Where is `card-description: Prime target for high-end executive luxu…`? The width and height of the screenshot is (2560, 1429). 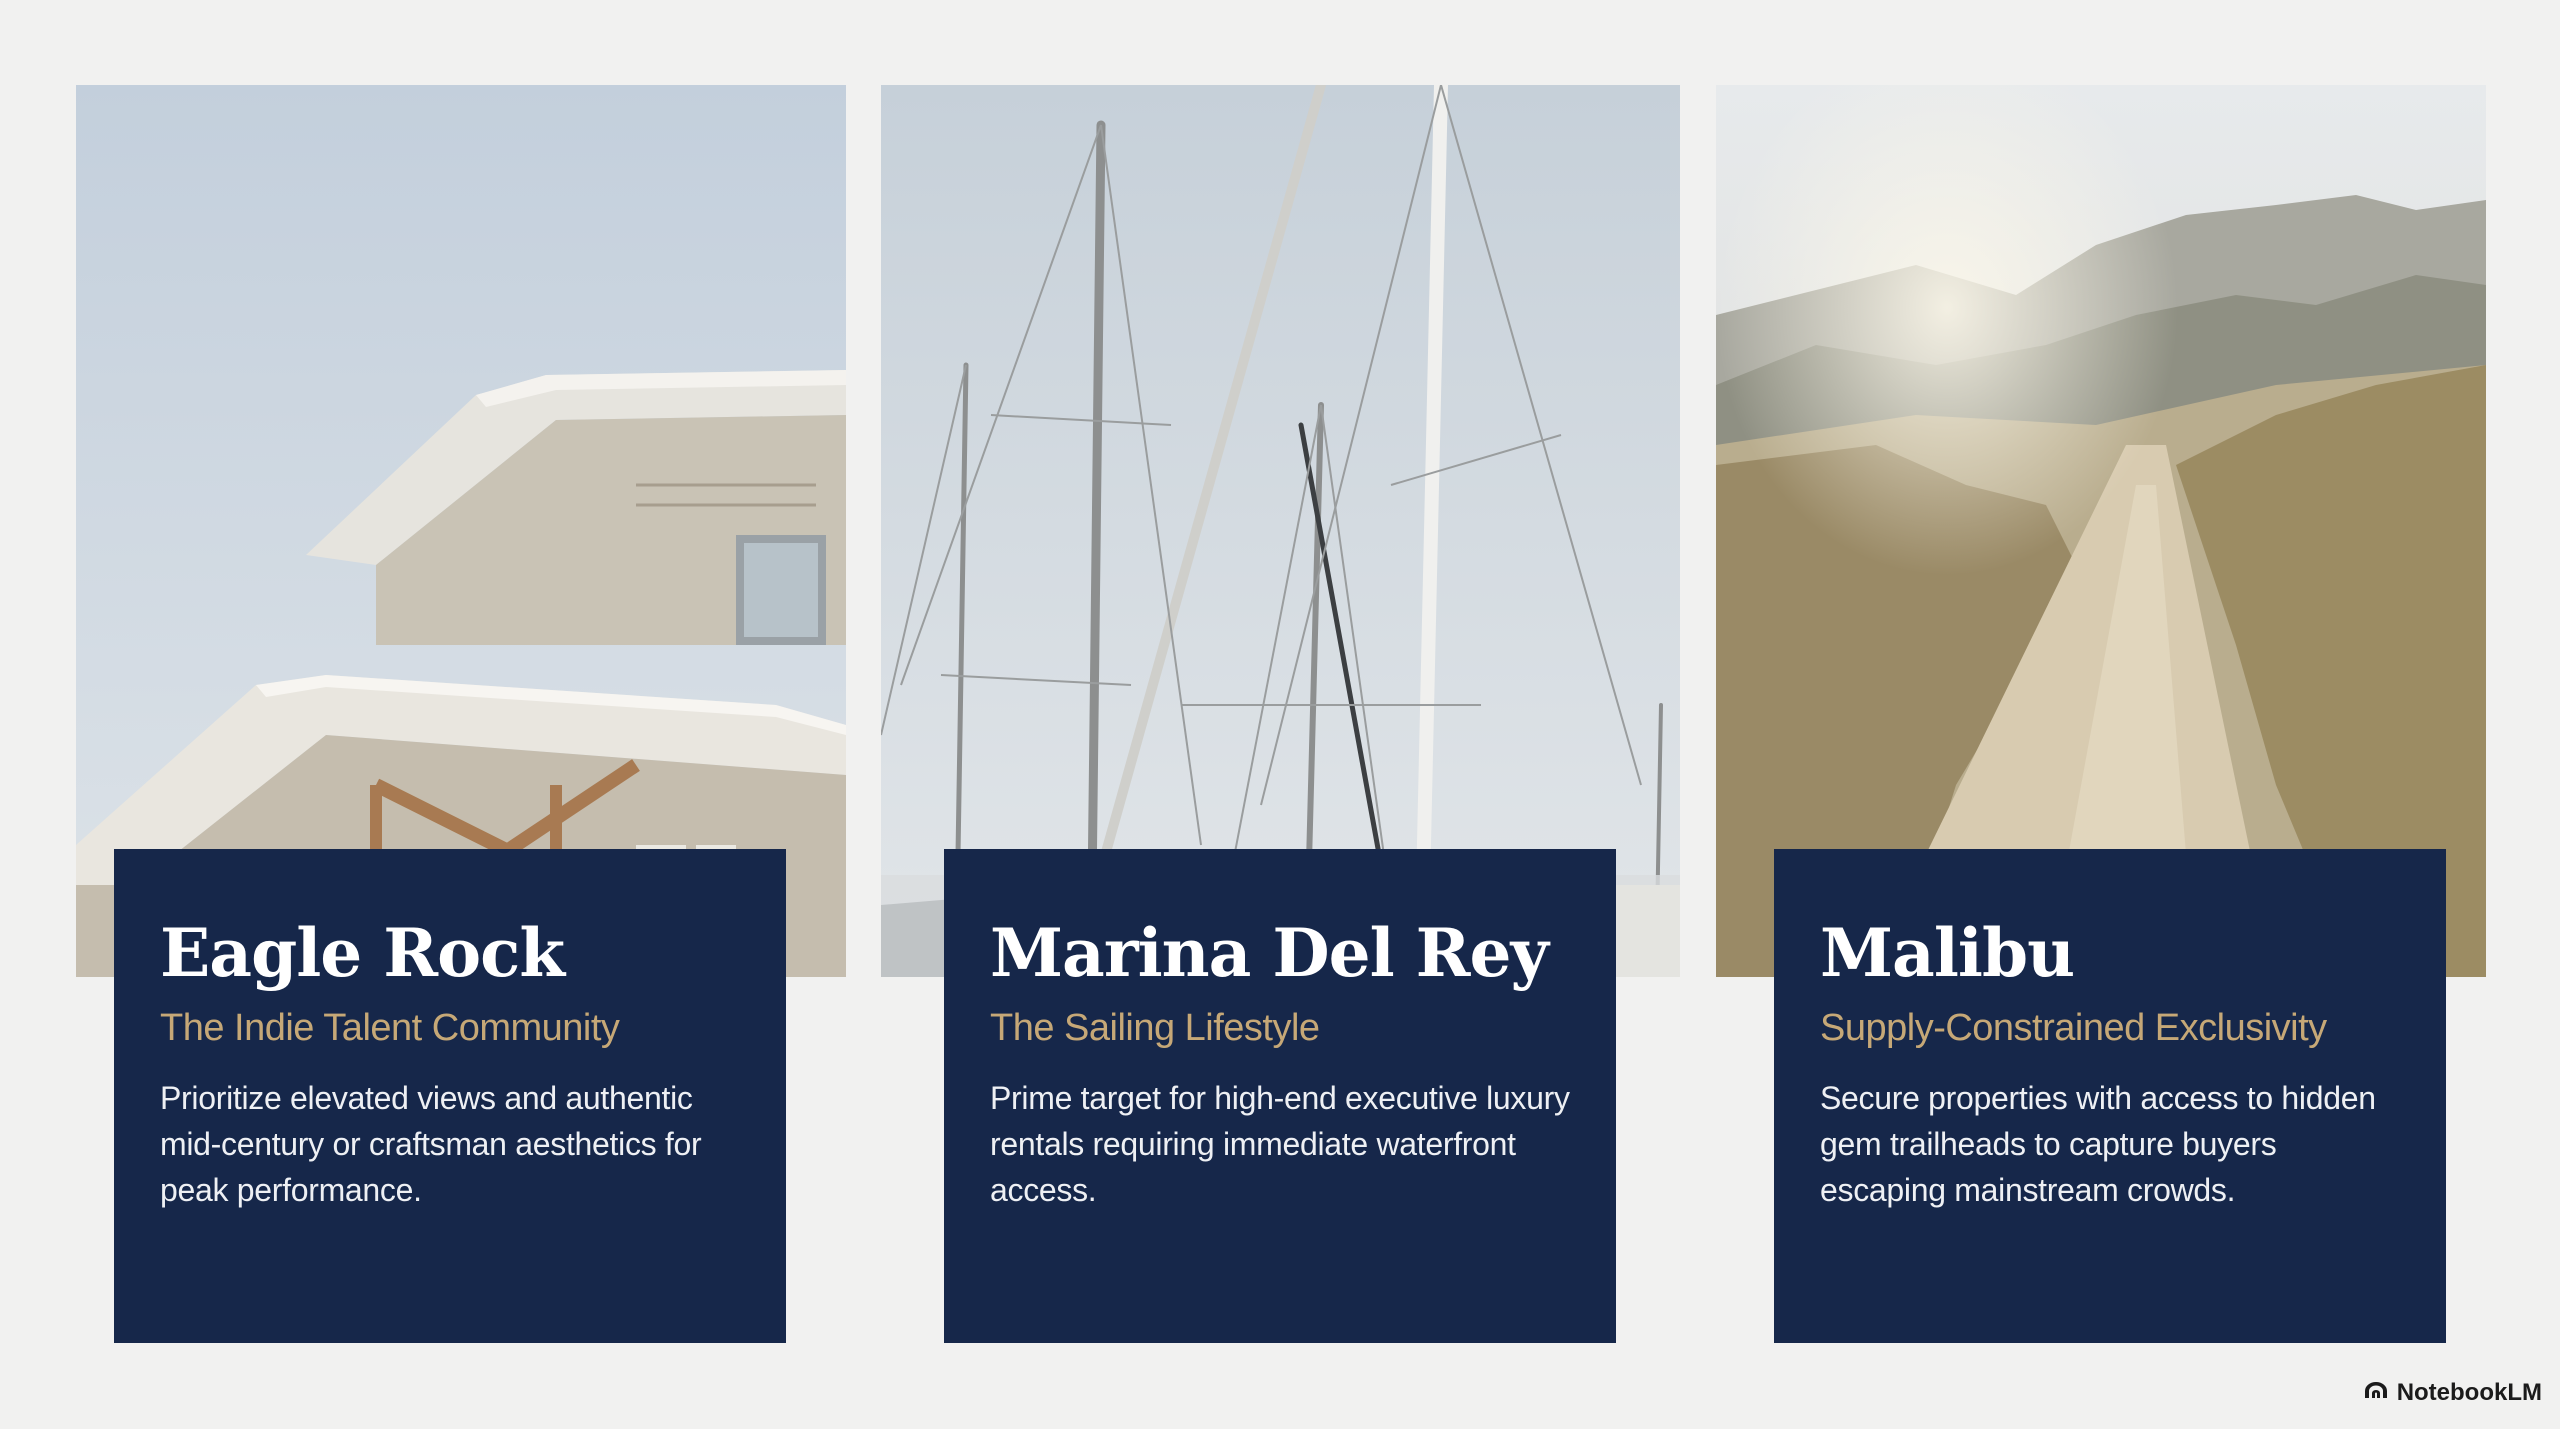
card-description: Prime target for high-end executive luxu… is located at coordinates (1280, 1144).